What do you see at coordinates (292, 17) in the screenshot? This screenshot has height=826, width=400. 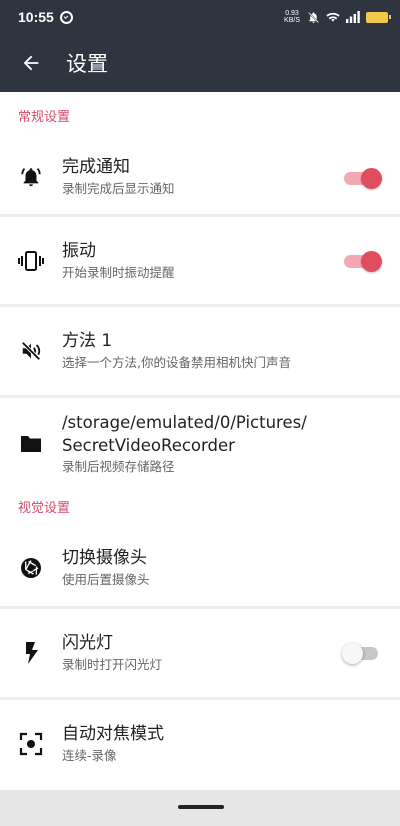 I see `network-speed: 0.93 KB/S` at bounding box center [292, 17].